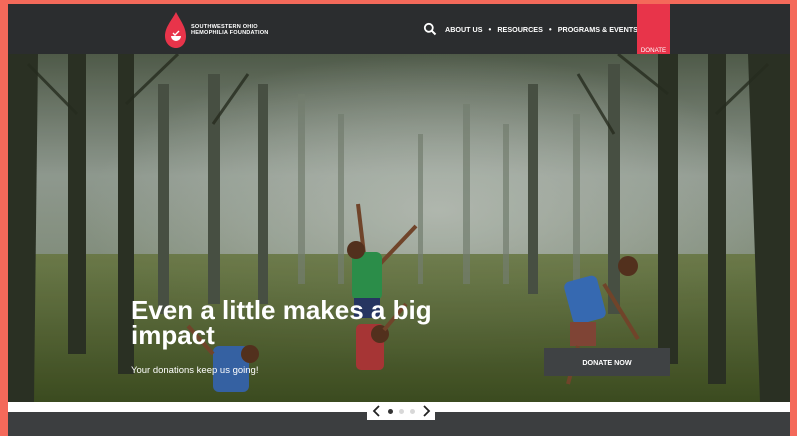  What do you see at coordinates (653, 50) in the screenshot?
I see `donate-tab-label: DONATE` at bounding box center [653, 50].